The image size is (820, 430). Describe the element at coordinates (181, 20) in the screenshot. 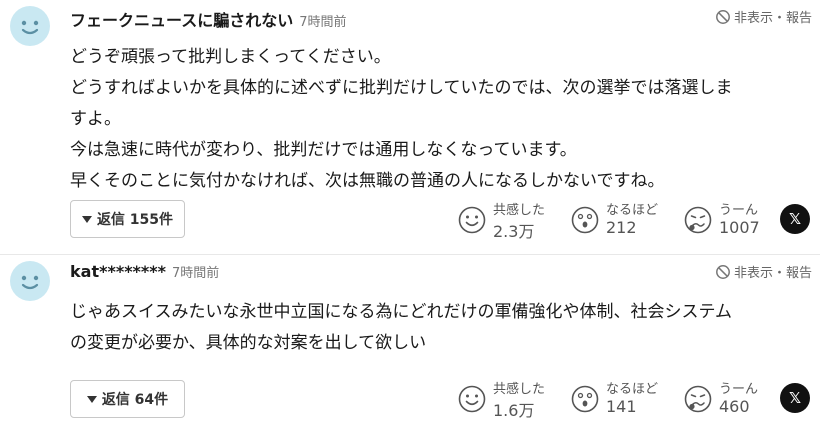

I see `username-text: フェークニュースに騙されない` at that location.